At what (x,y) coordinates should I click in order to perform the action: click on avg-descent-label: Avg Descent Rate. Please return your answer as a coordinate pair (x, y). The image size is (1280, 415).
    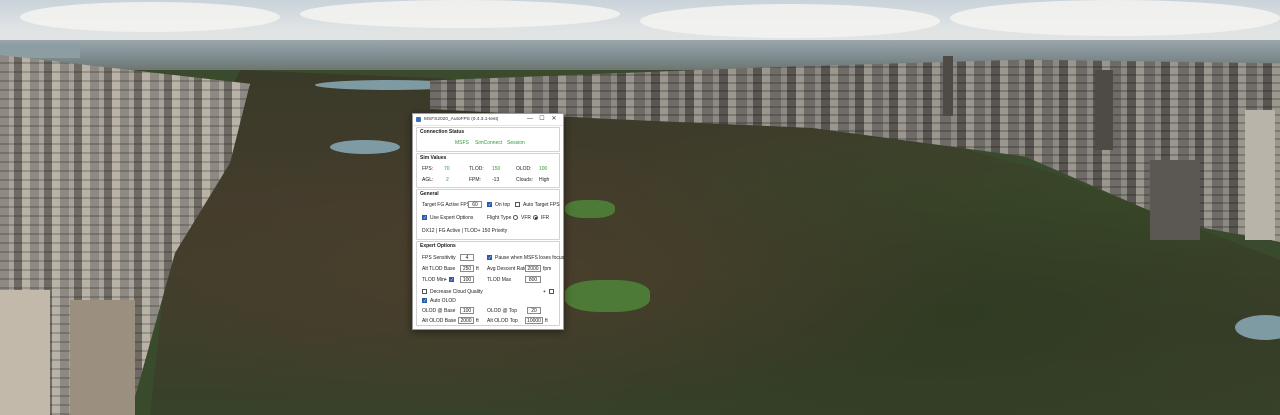
    Looking at the image, I should click on (507, 269).